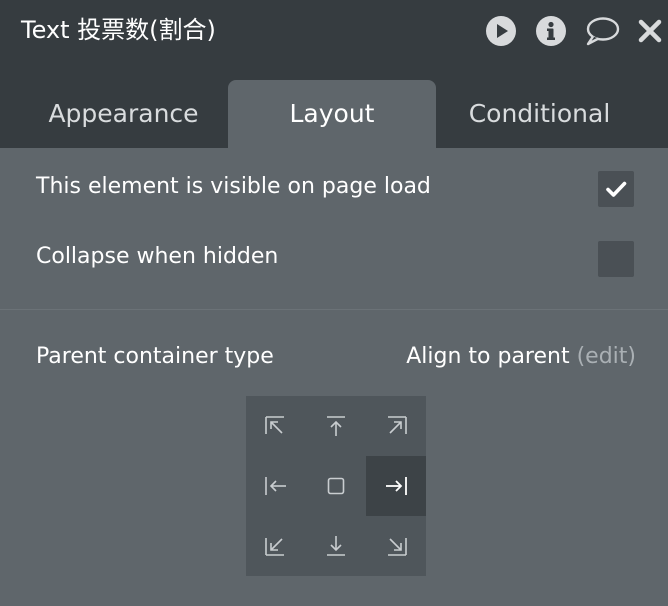 The width and height of the screenshot is (668, 606). What do you see at coordinates (334, 33) in the screenshot?
I see `panel-header: Text 投票数(割合)` at bounding box center [334, 33].